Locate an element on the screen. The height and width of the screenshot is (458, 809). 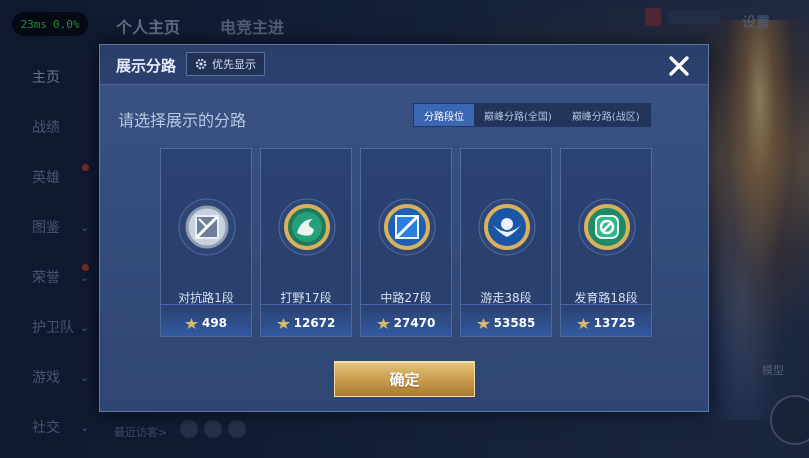
lane-mode-tabs: 分路段位 巅峰分路(全国) 巅峰分路(战区) is located at coordinates (532, 115).